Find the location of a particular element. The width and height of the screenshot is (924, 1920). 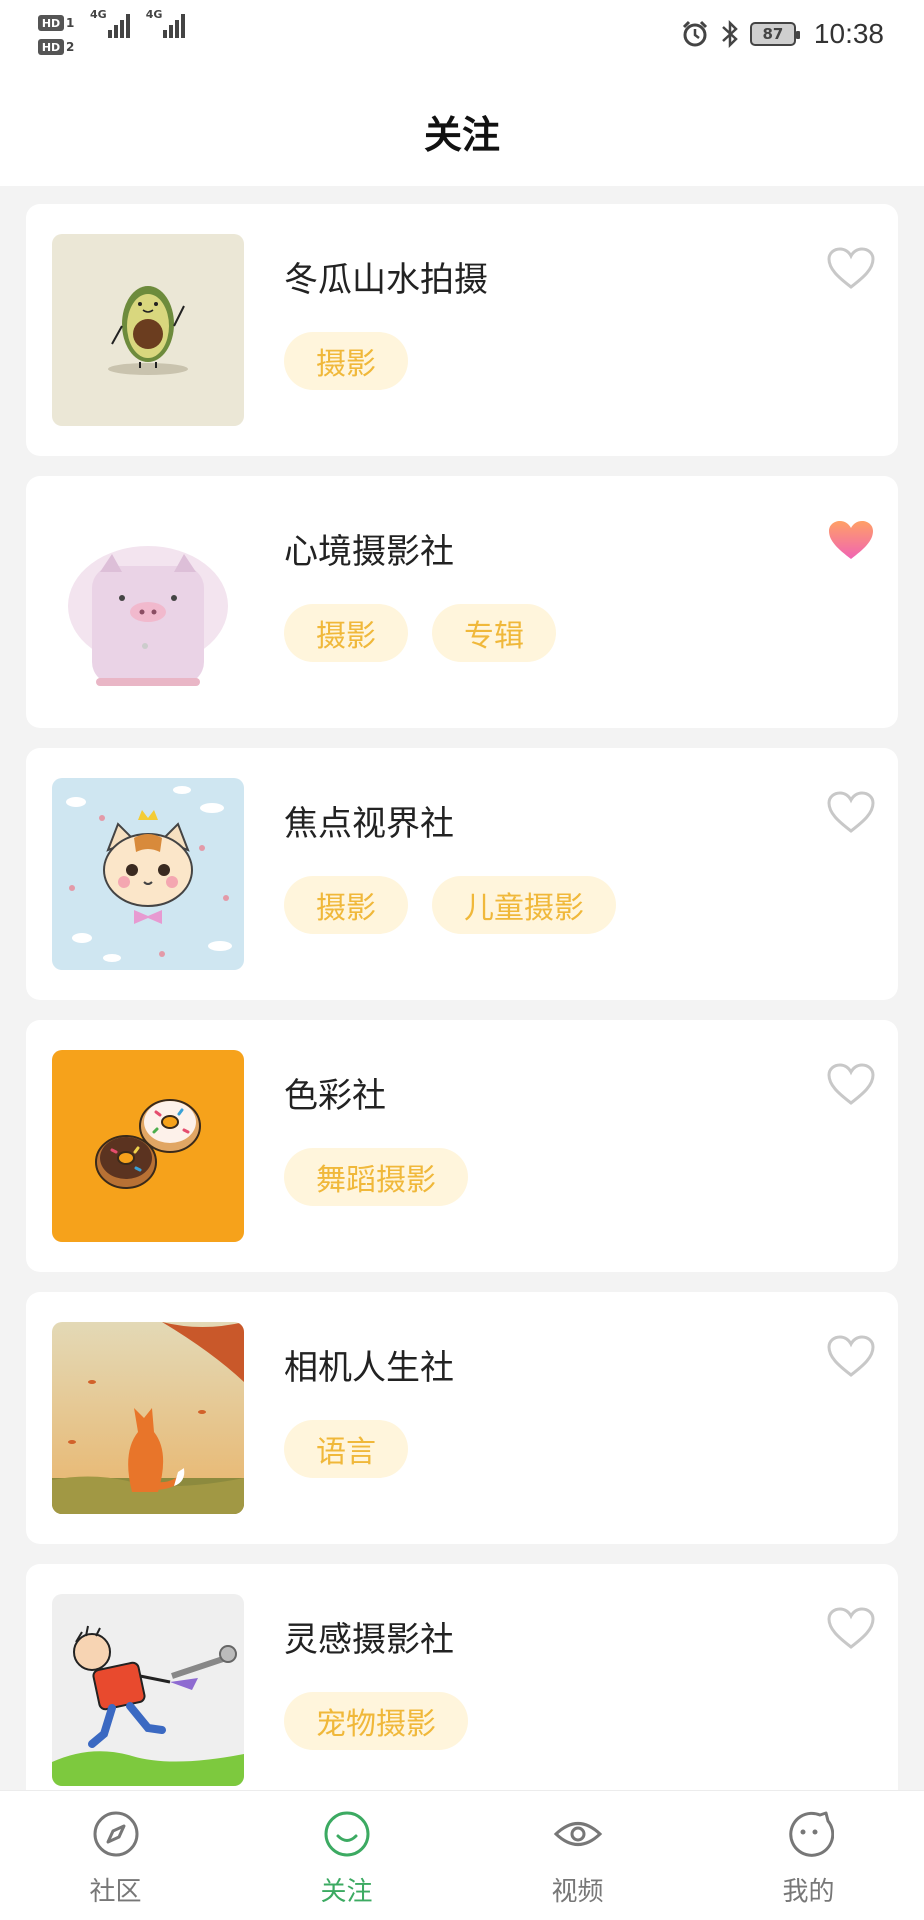

club-name: 相机人生社 is located at coordinates (369, 1368).